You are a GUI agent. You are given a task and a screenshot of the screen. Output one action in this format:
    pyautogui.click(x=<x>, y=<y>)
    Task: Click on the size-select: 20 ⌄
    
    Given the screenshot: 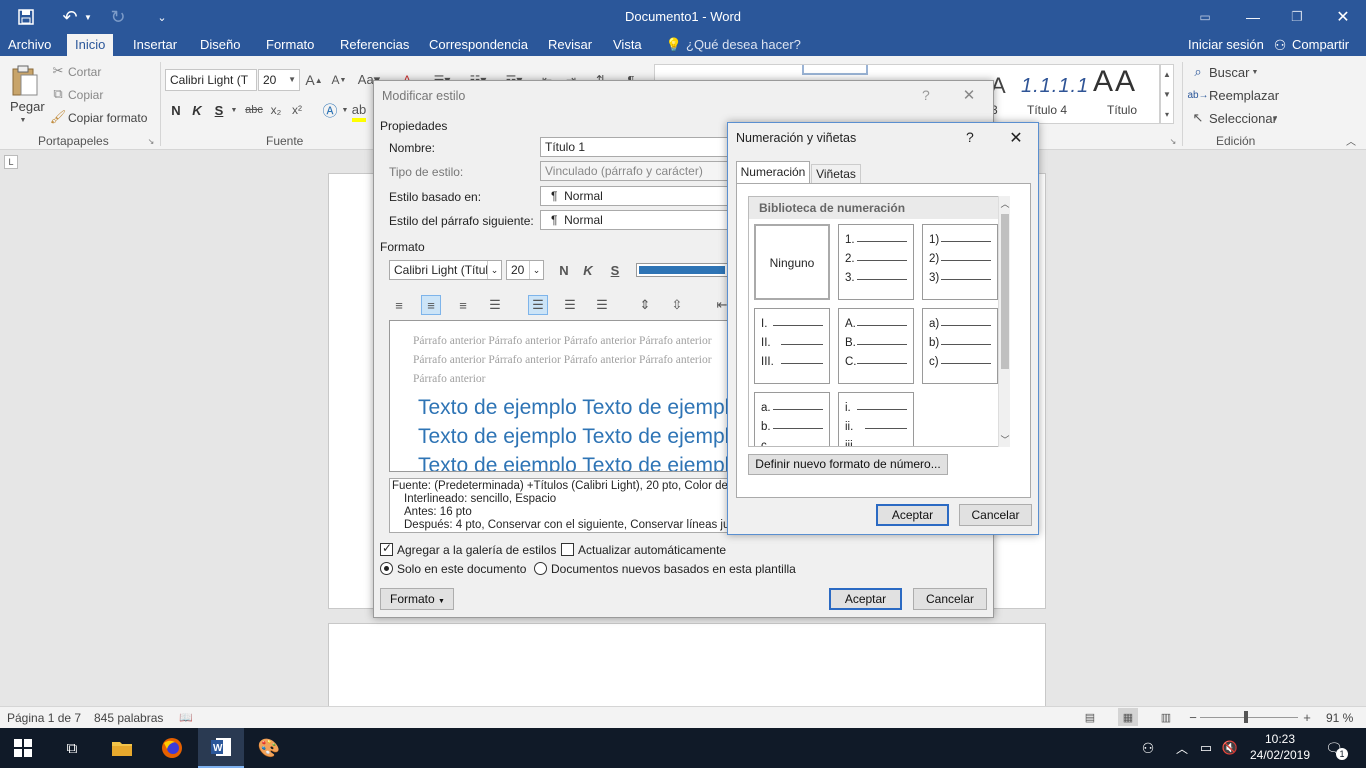 What is the action you would take?
    pyautogui.click(x=525, y=270)
    